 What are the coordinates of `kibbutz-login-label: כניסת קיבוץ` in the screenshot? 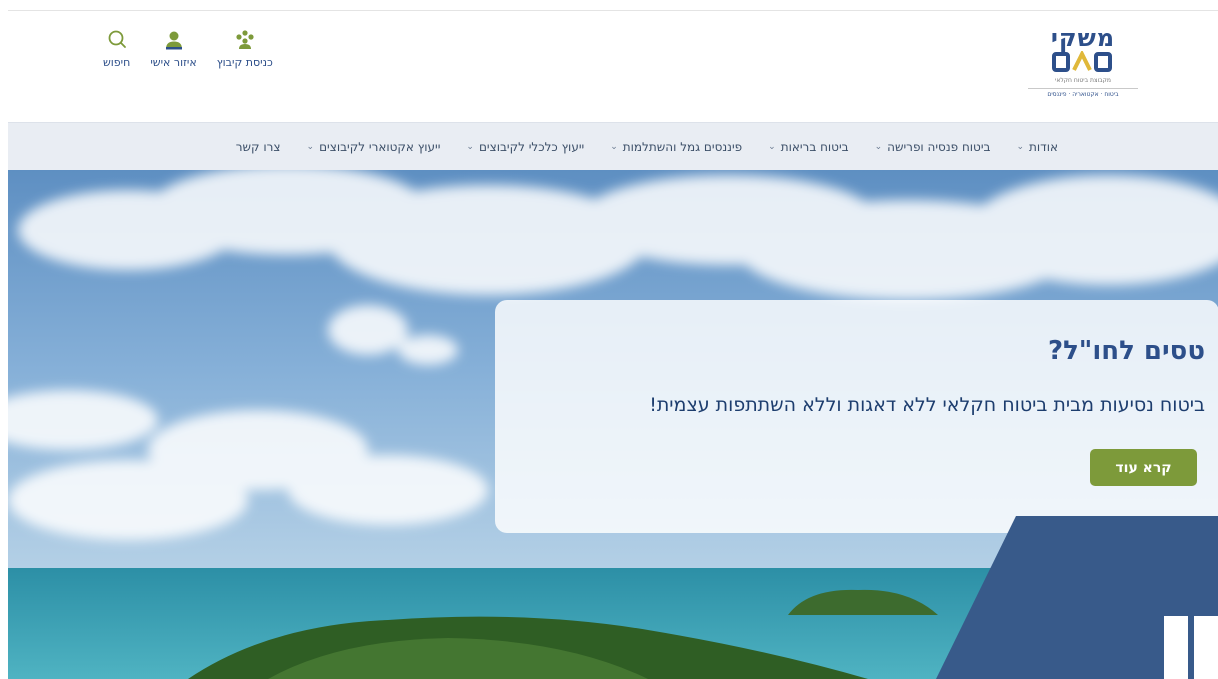 It's located at (244, 62).